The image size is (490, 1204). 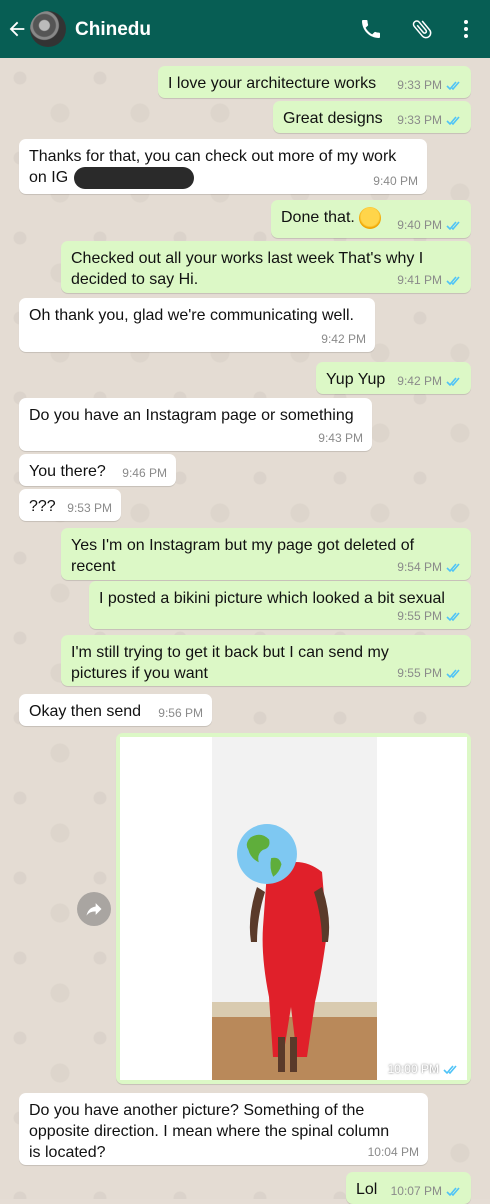 I want to click on redacted-handle, so click(x=134, y=178).